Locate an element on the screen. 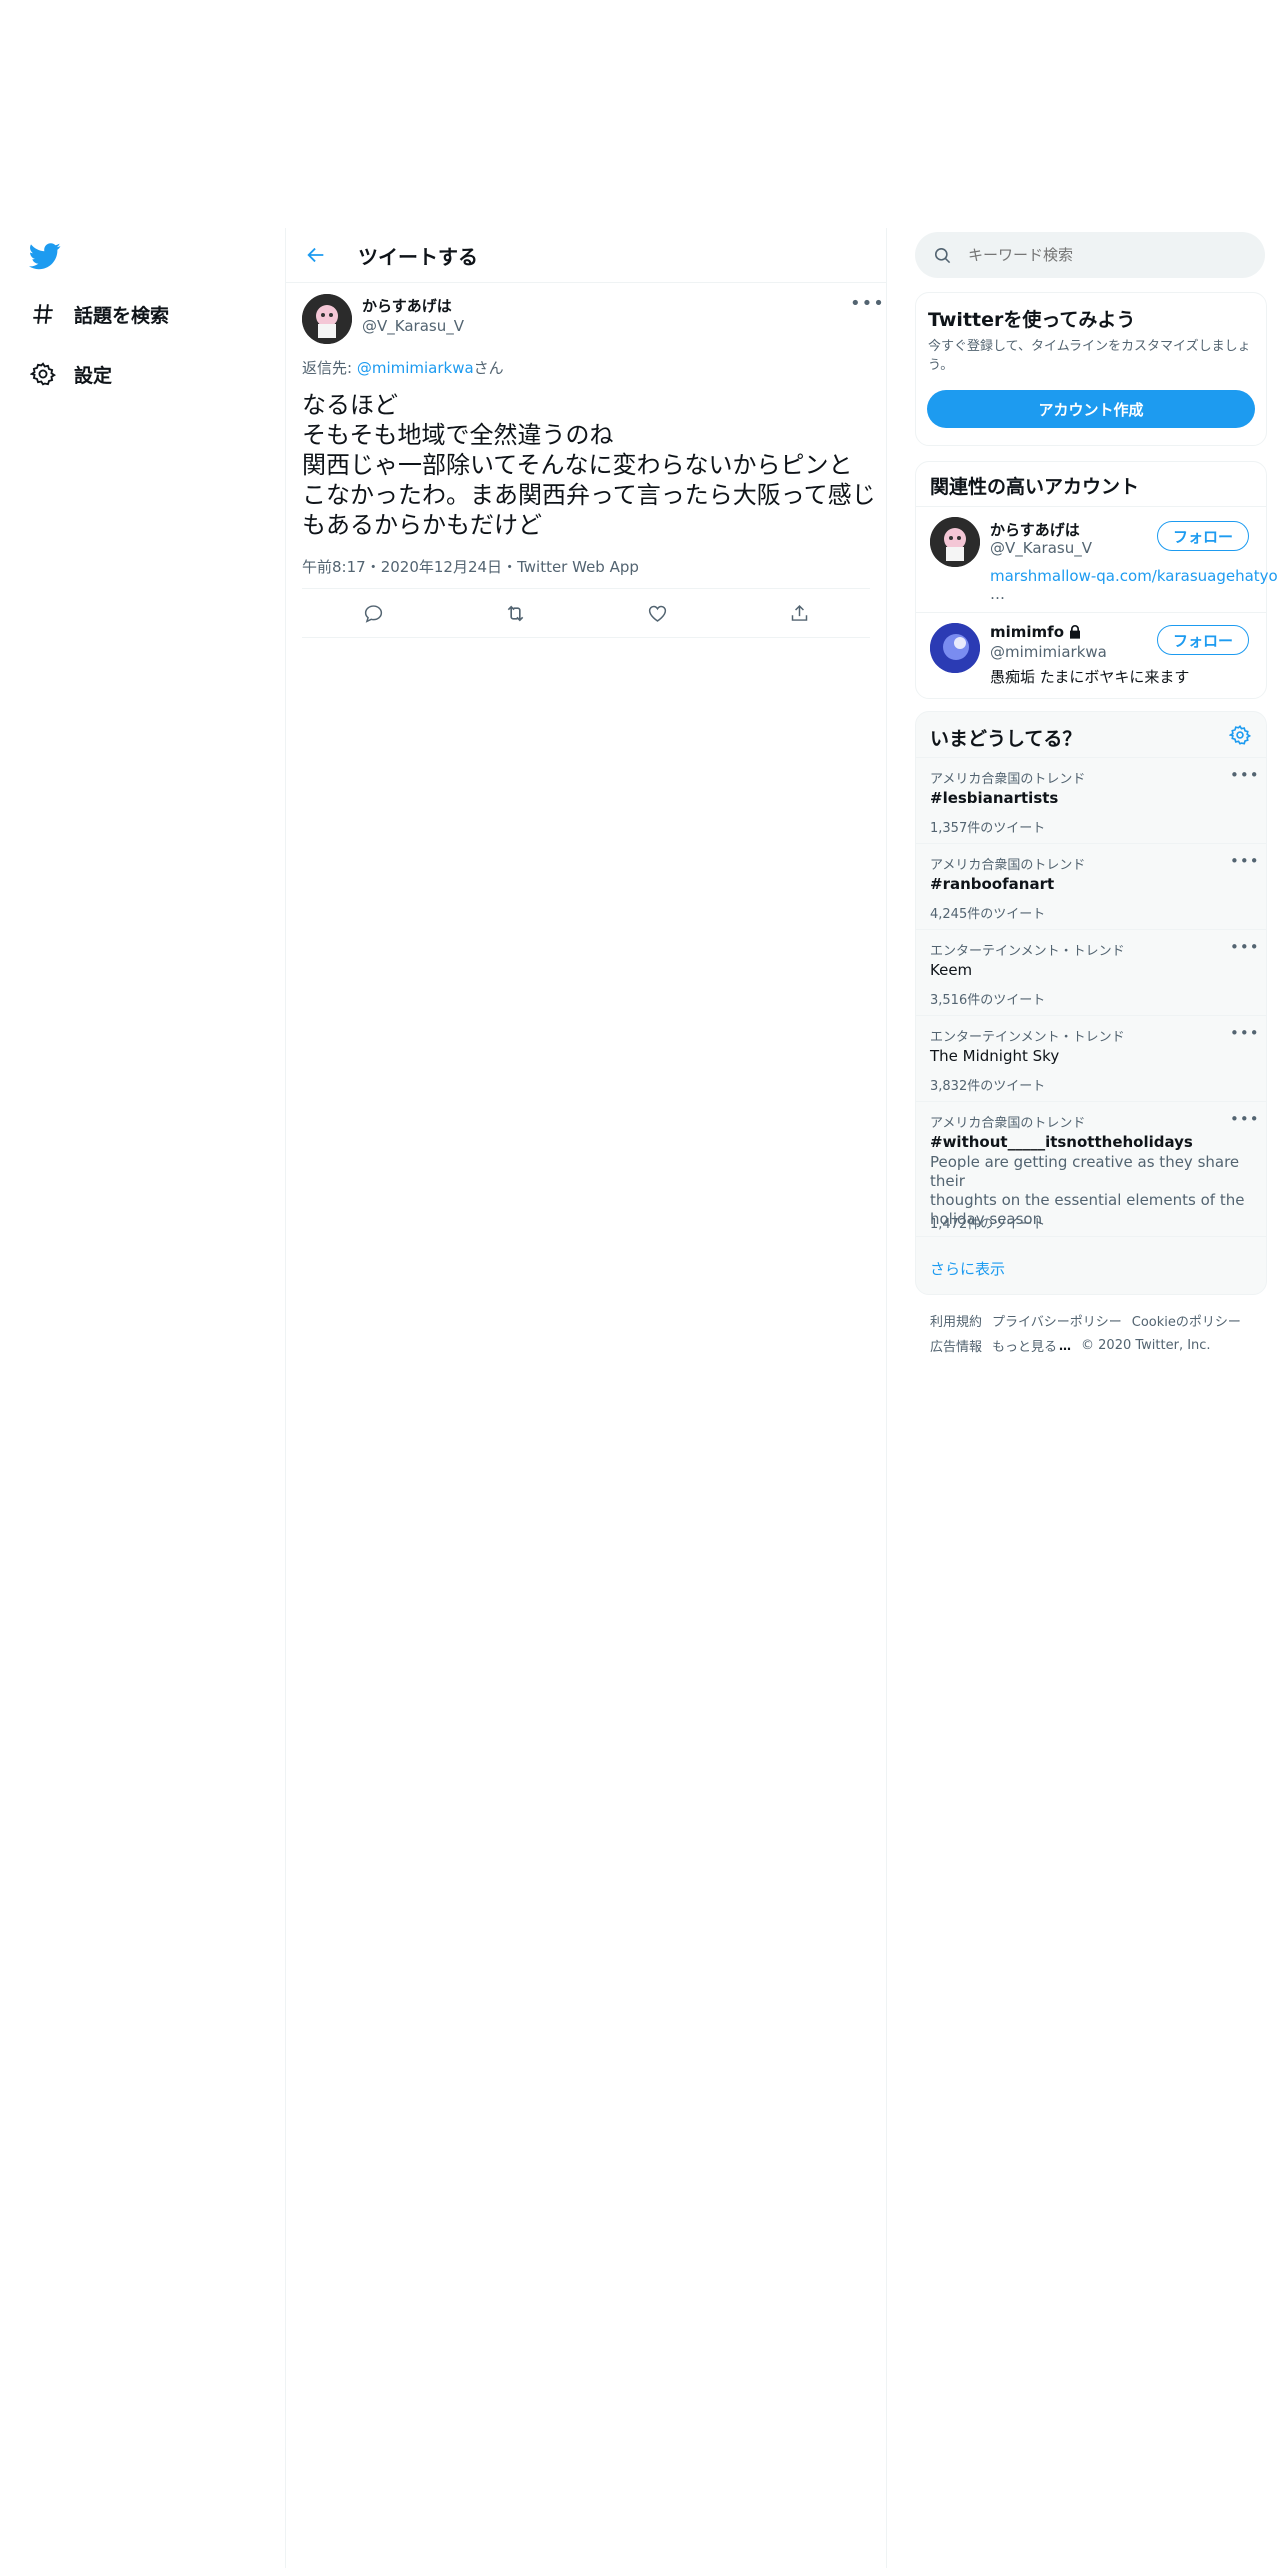  nav-settings-label: 設定 is located at coordinates (93, 375).